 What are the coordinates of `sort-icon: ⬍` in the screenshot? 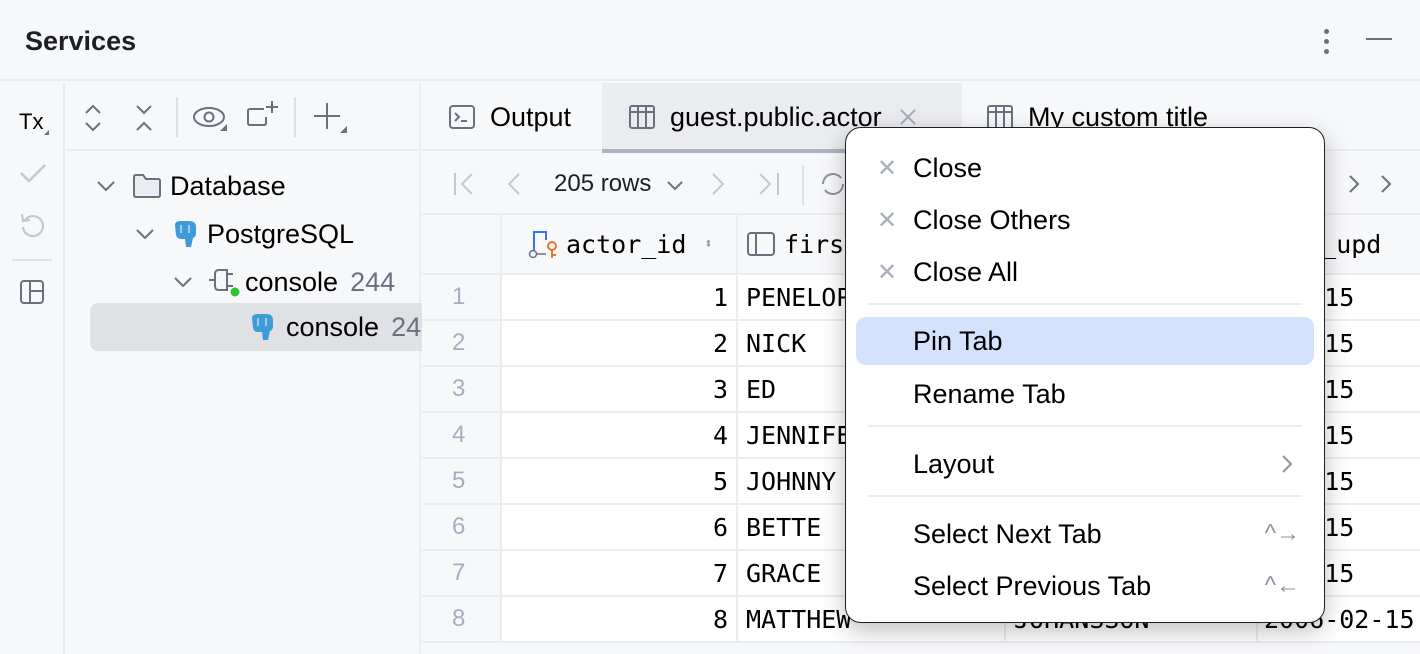 It's located at (708, 244).